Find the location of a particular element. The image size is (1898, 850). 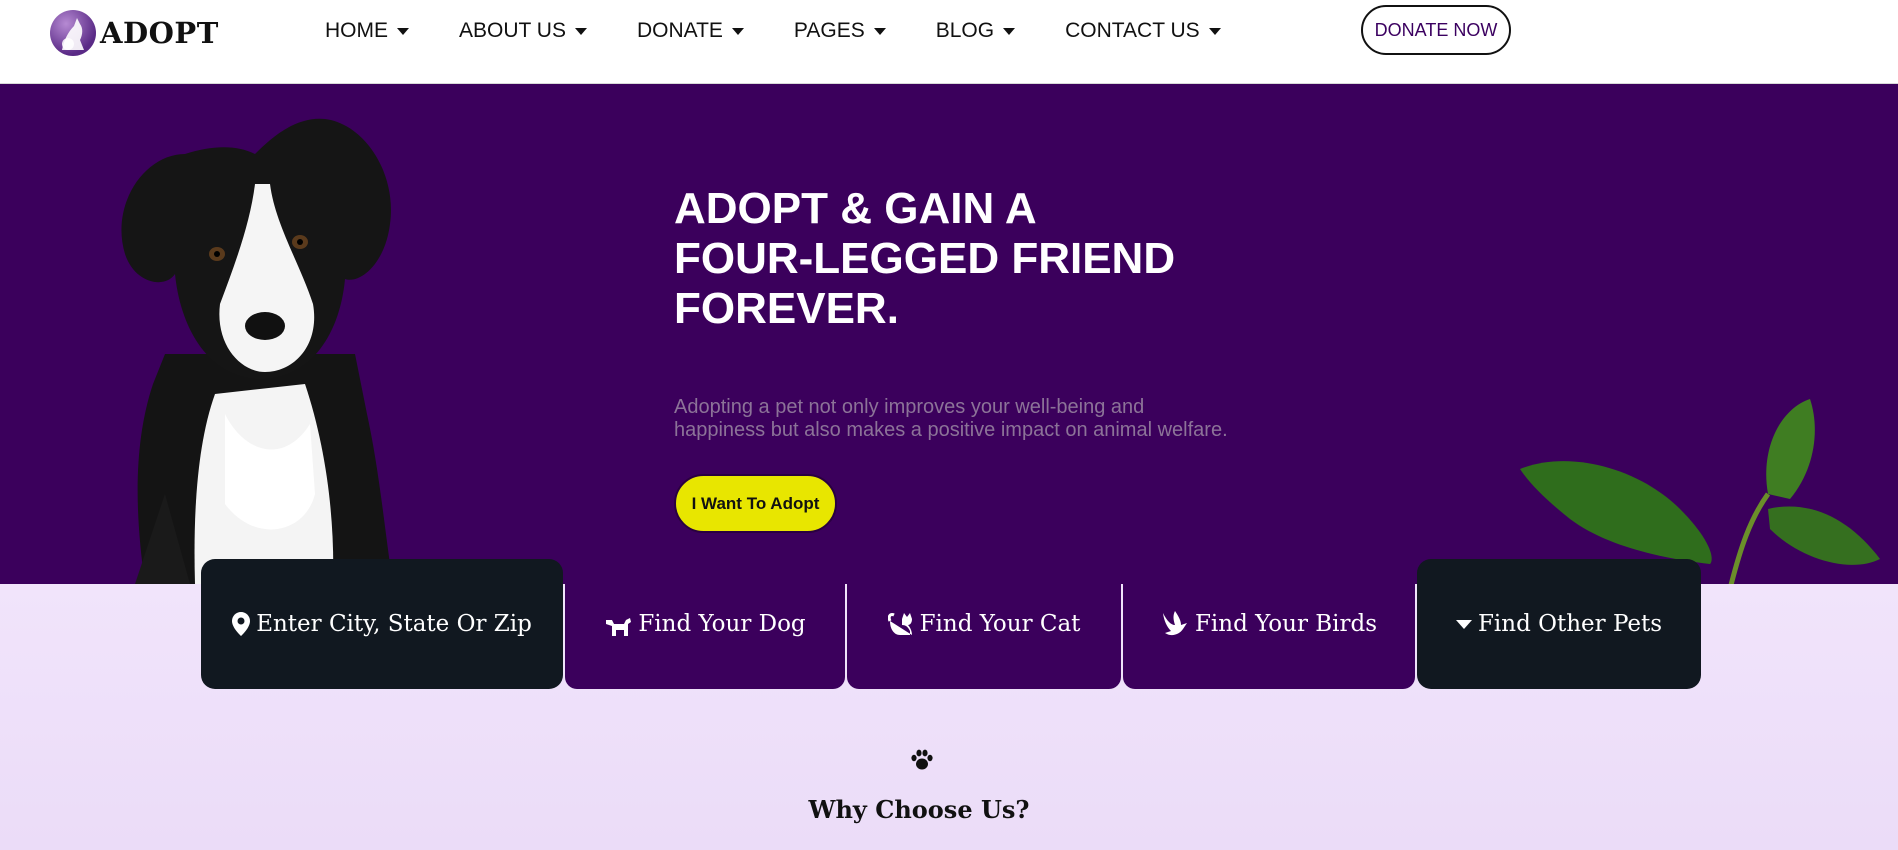

nav-pages-label: PAGES is located at coordinates (829, 30).